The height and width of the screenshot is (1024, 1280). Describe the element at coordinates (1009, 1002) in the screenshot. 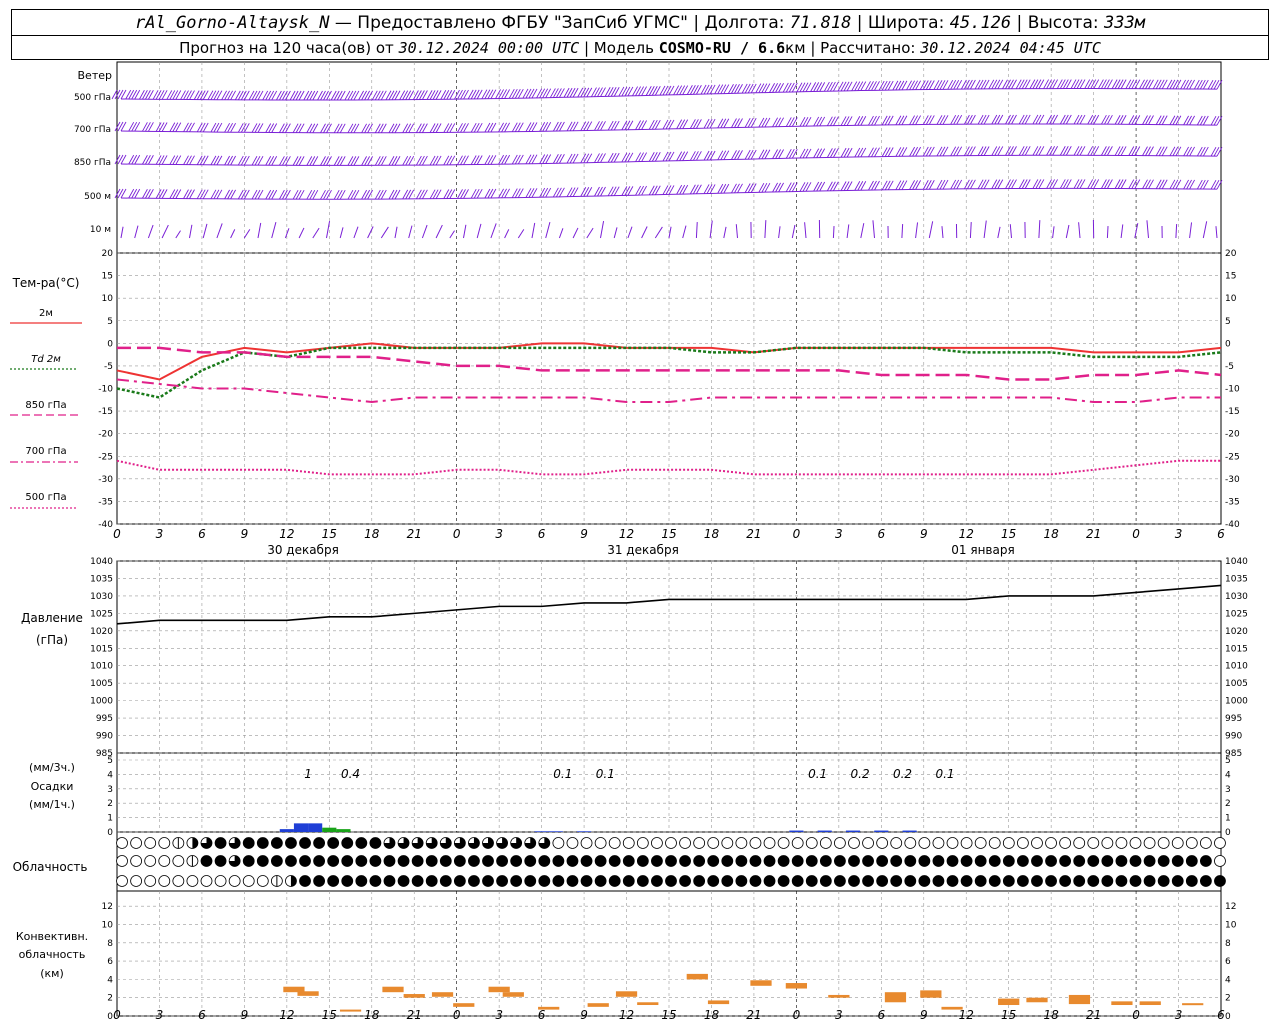

I see `convective-bar` at that location.